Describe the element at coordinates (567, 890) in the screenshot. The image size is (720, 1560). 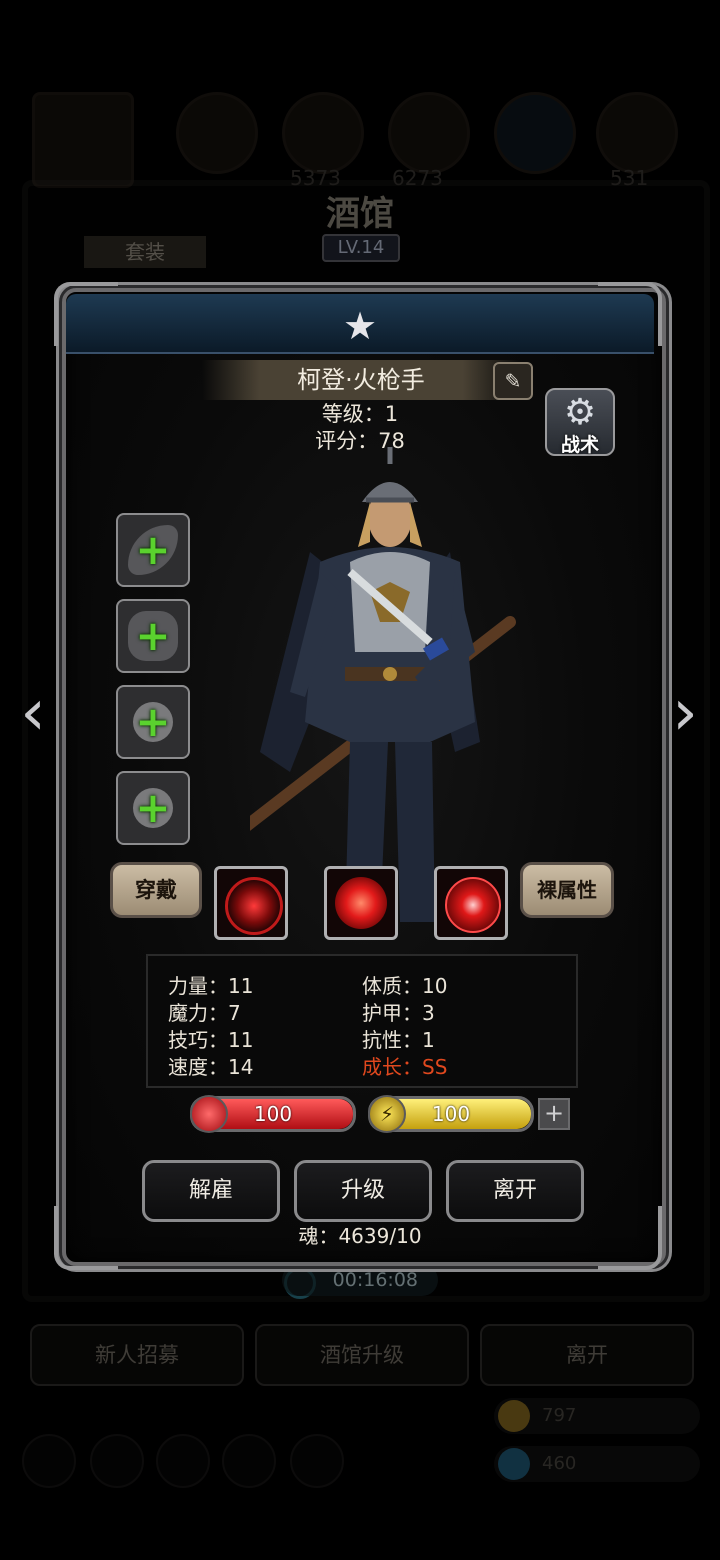
I see `bare-attributes-button: 裸属性` at that location.